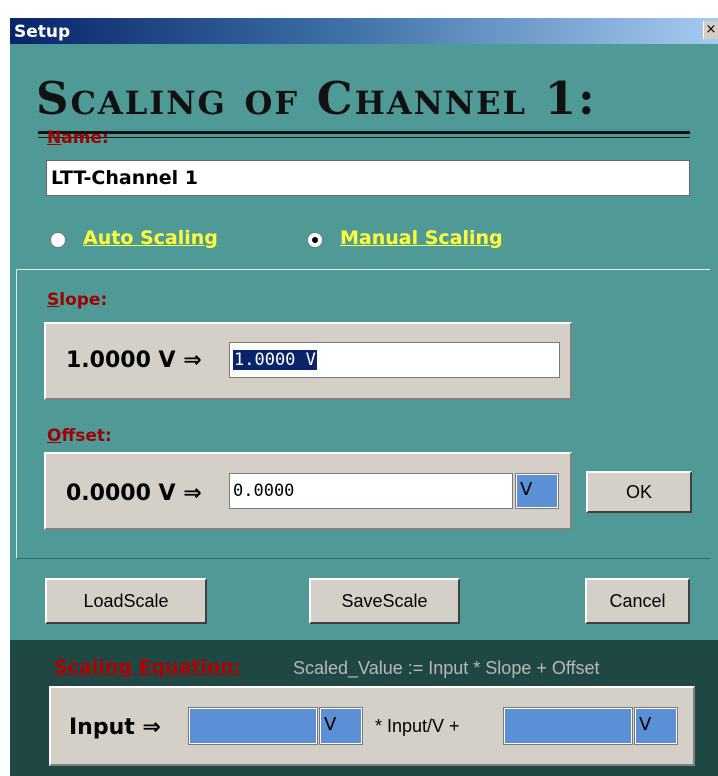 This screenshot has height=776, width=718. I want to click on close-icon: ×, so click(710, 30).